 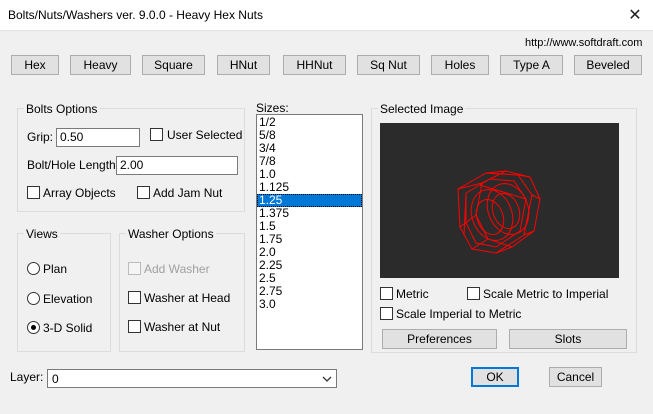 I want to click on beveled-button: Beveled, so click(x=608, y=65).